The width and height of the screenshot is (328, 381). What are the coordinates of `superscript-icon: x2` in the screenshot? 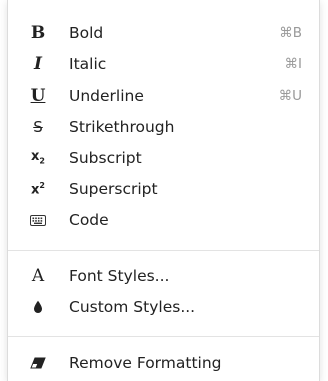 It's located at (38, 189).